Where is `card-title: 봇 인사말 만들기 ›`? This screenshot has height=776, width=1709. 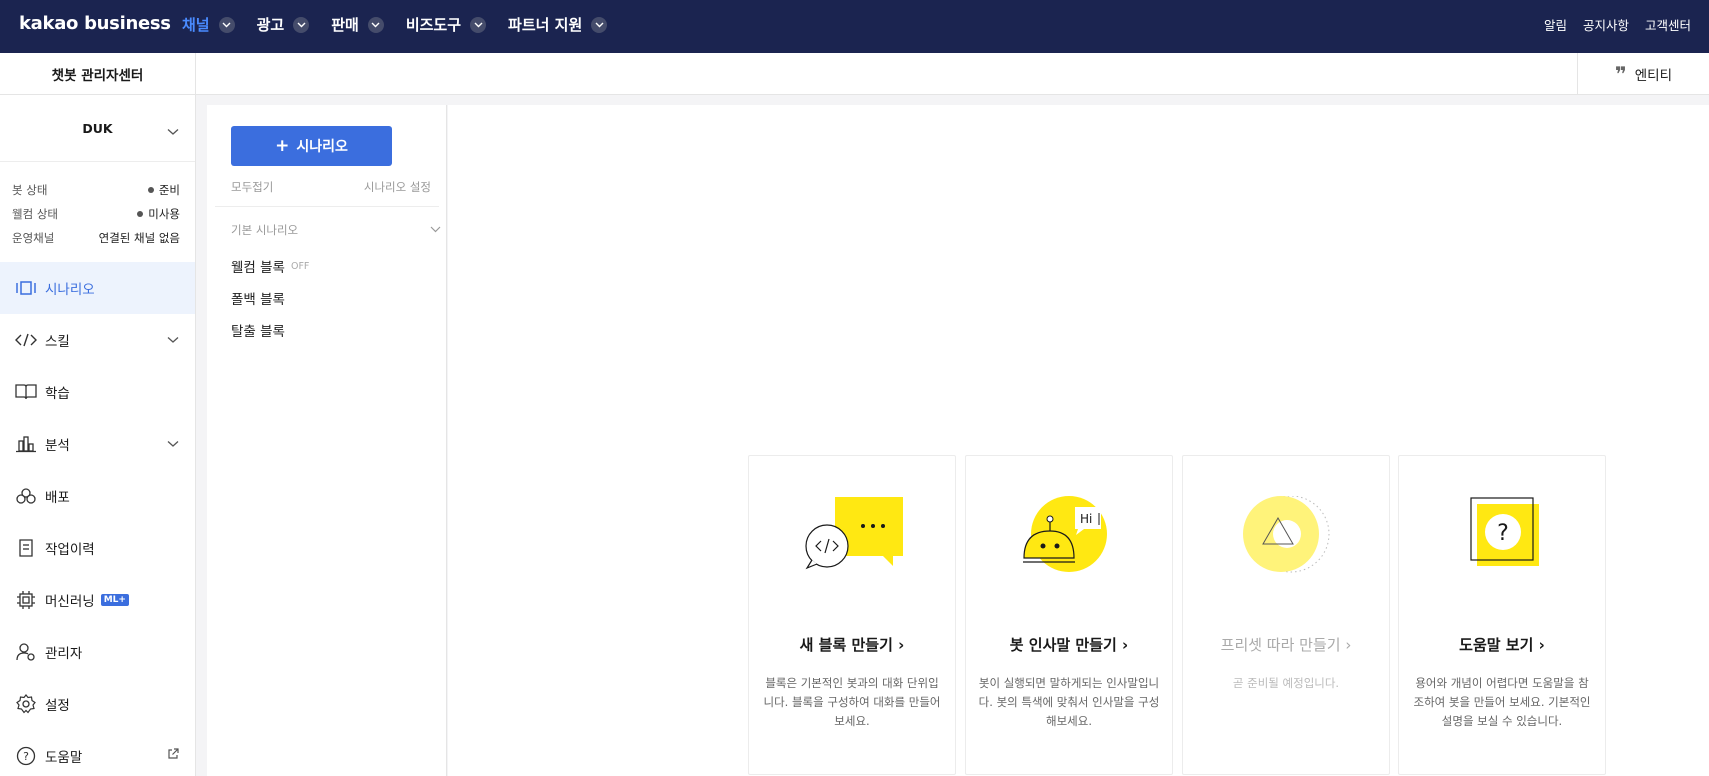
card-title: 봇 인사말 만들기 › is located at coordinates (1069, 644).